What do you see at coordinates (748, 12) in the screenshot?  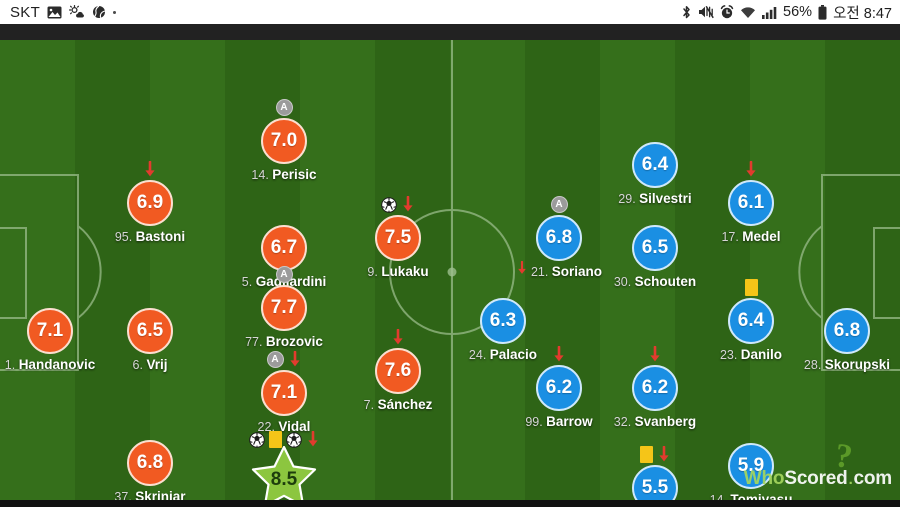 I see `wifi-icon` at bounding box center [748, 12].